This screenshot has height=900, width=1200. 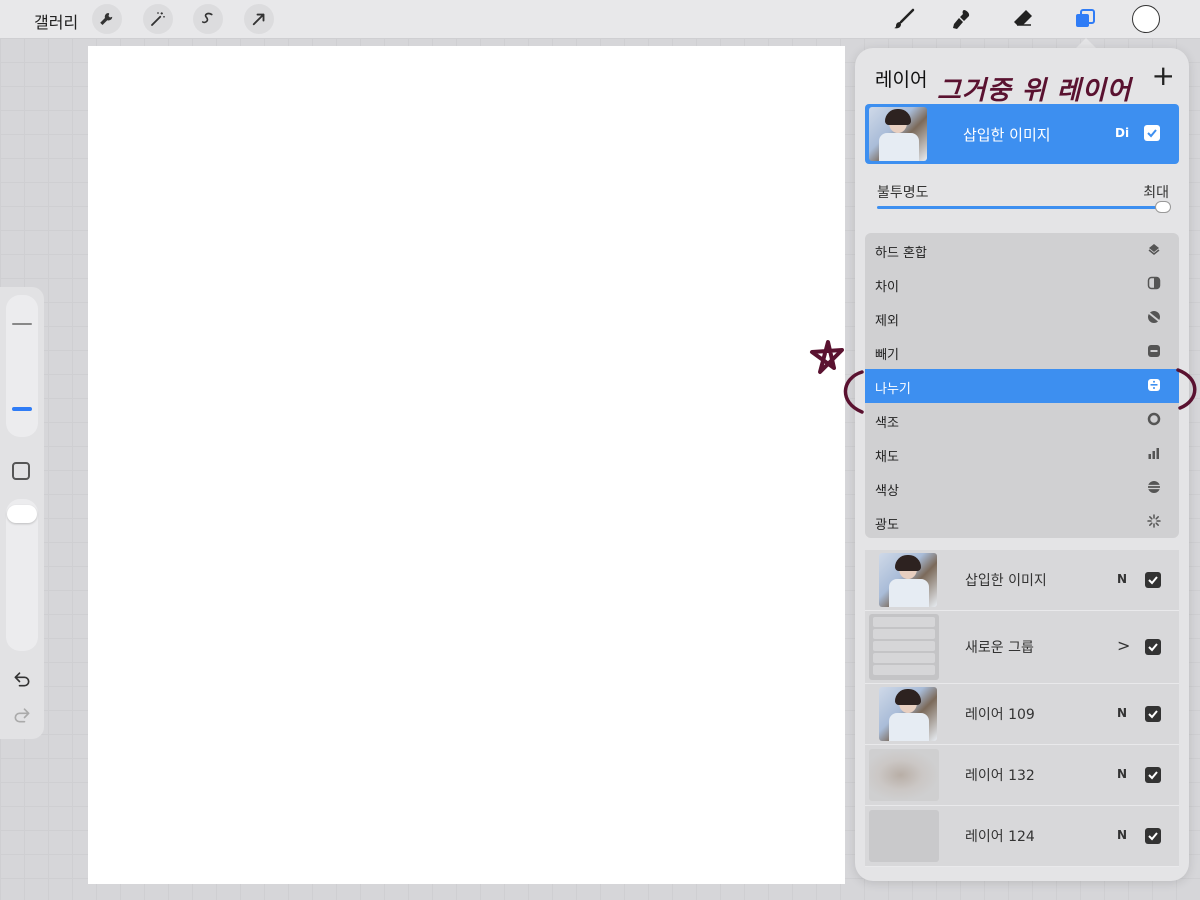 What do you see at coordinates (887, 355) in the screenshot?
I see `blend-mode-label: 빼기` at bounding box center [887, 355].